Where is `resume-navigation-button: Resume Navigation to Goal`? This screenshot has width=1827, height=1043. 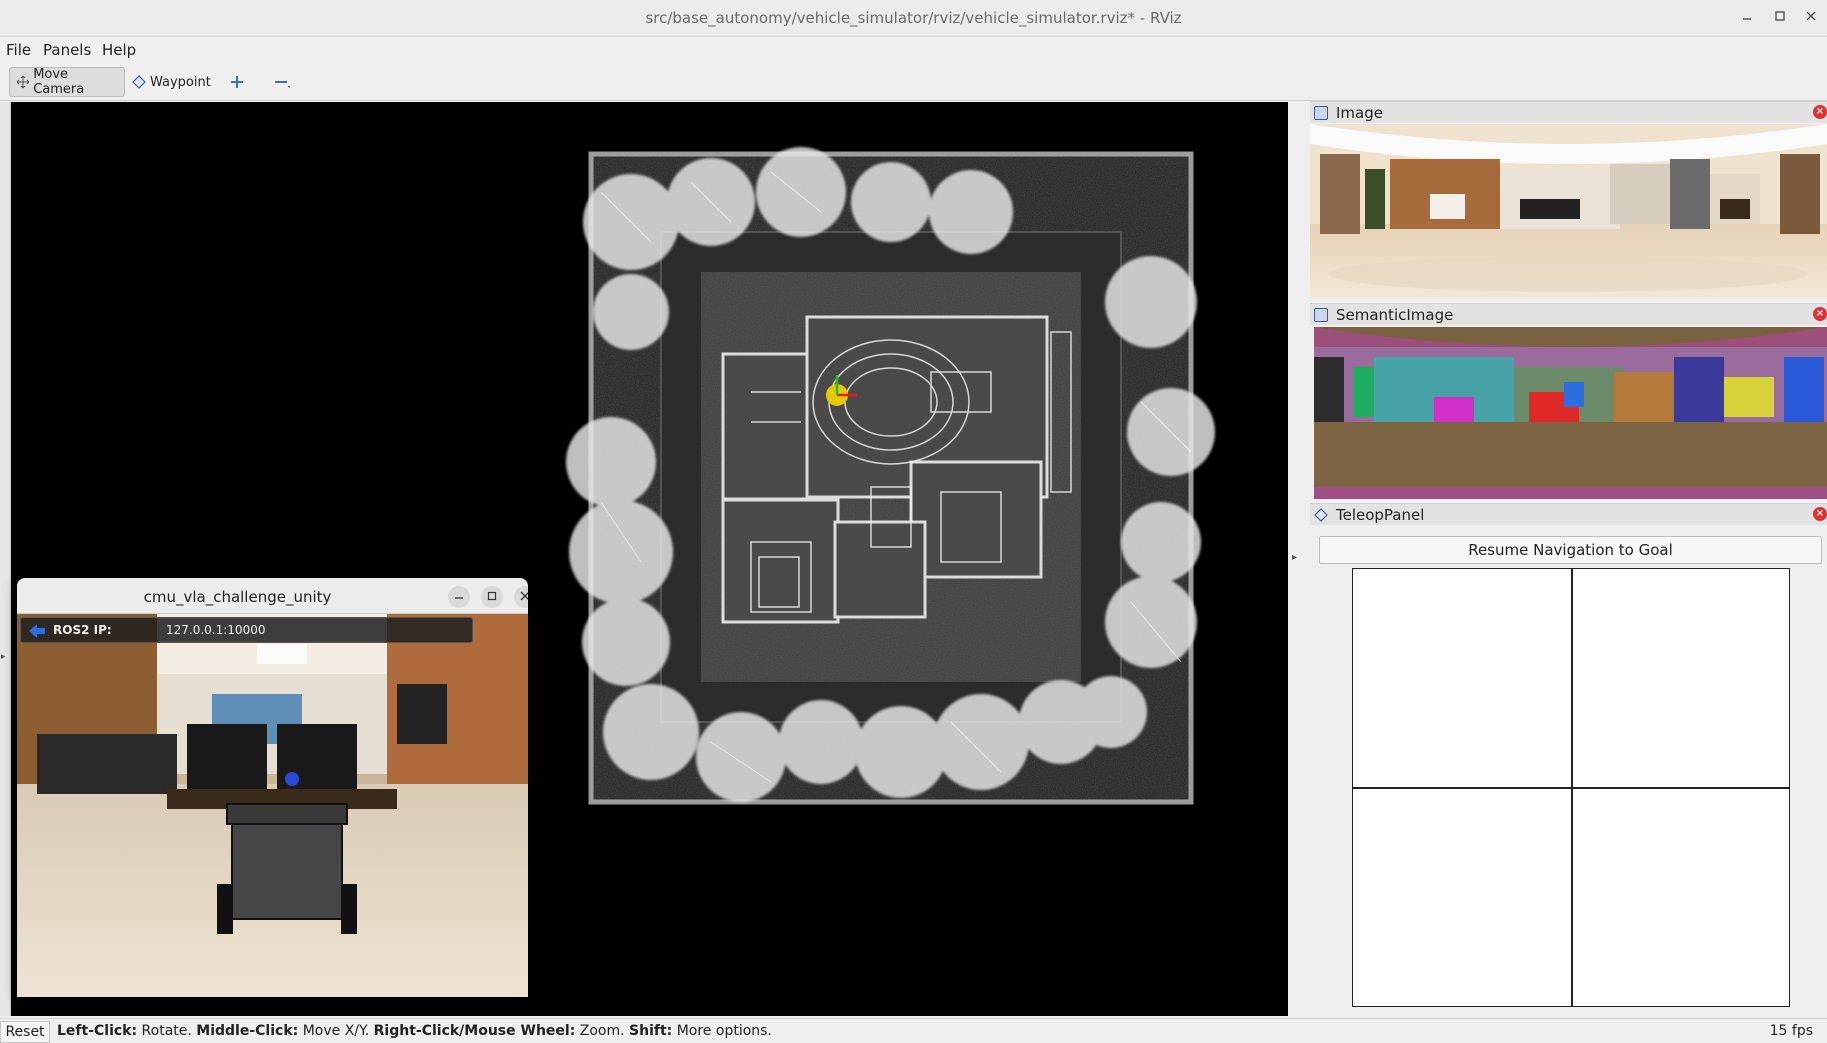
resume-navigation-button: Resume Navigation to Goal is located at coordinates (1570, 550).